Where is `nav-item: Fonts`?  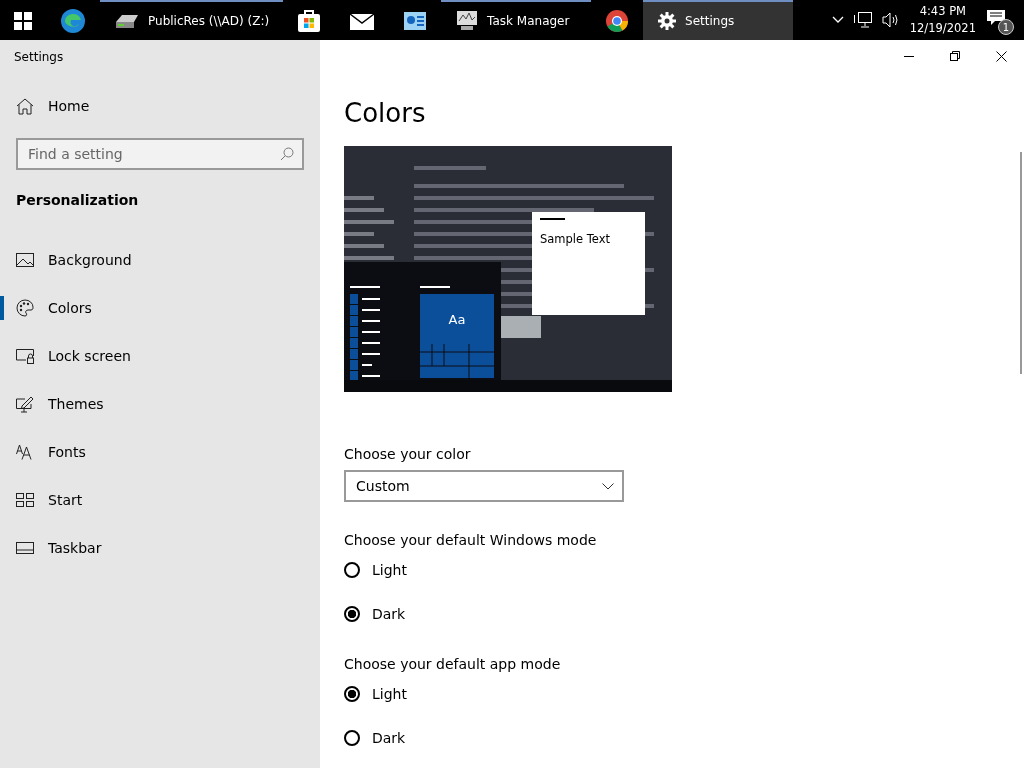
nav-item: Fonts is located at coordinates (160, 452).